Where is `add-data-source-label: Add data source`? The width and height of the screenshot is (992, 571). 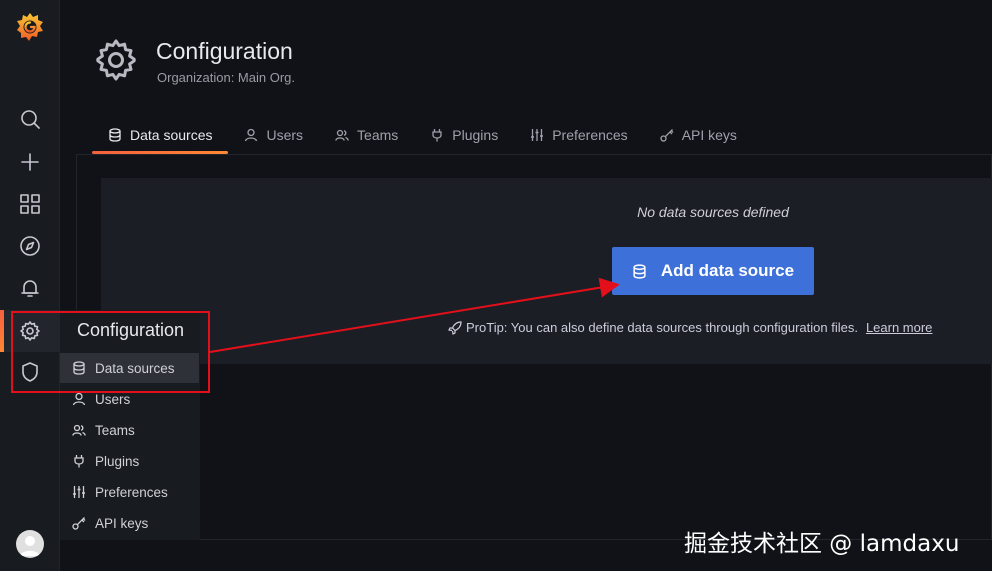
add-data-source-label: Add data source is located at coordinates (727, 270).